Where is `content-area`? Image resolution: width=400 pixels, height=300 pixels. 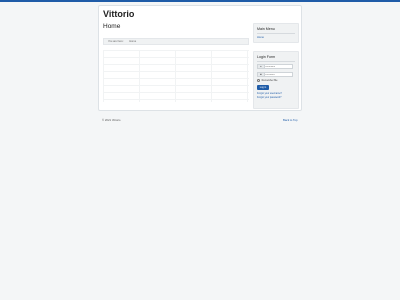 content-area is located at coordinates (176, 76).